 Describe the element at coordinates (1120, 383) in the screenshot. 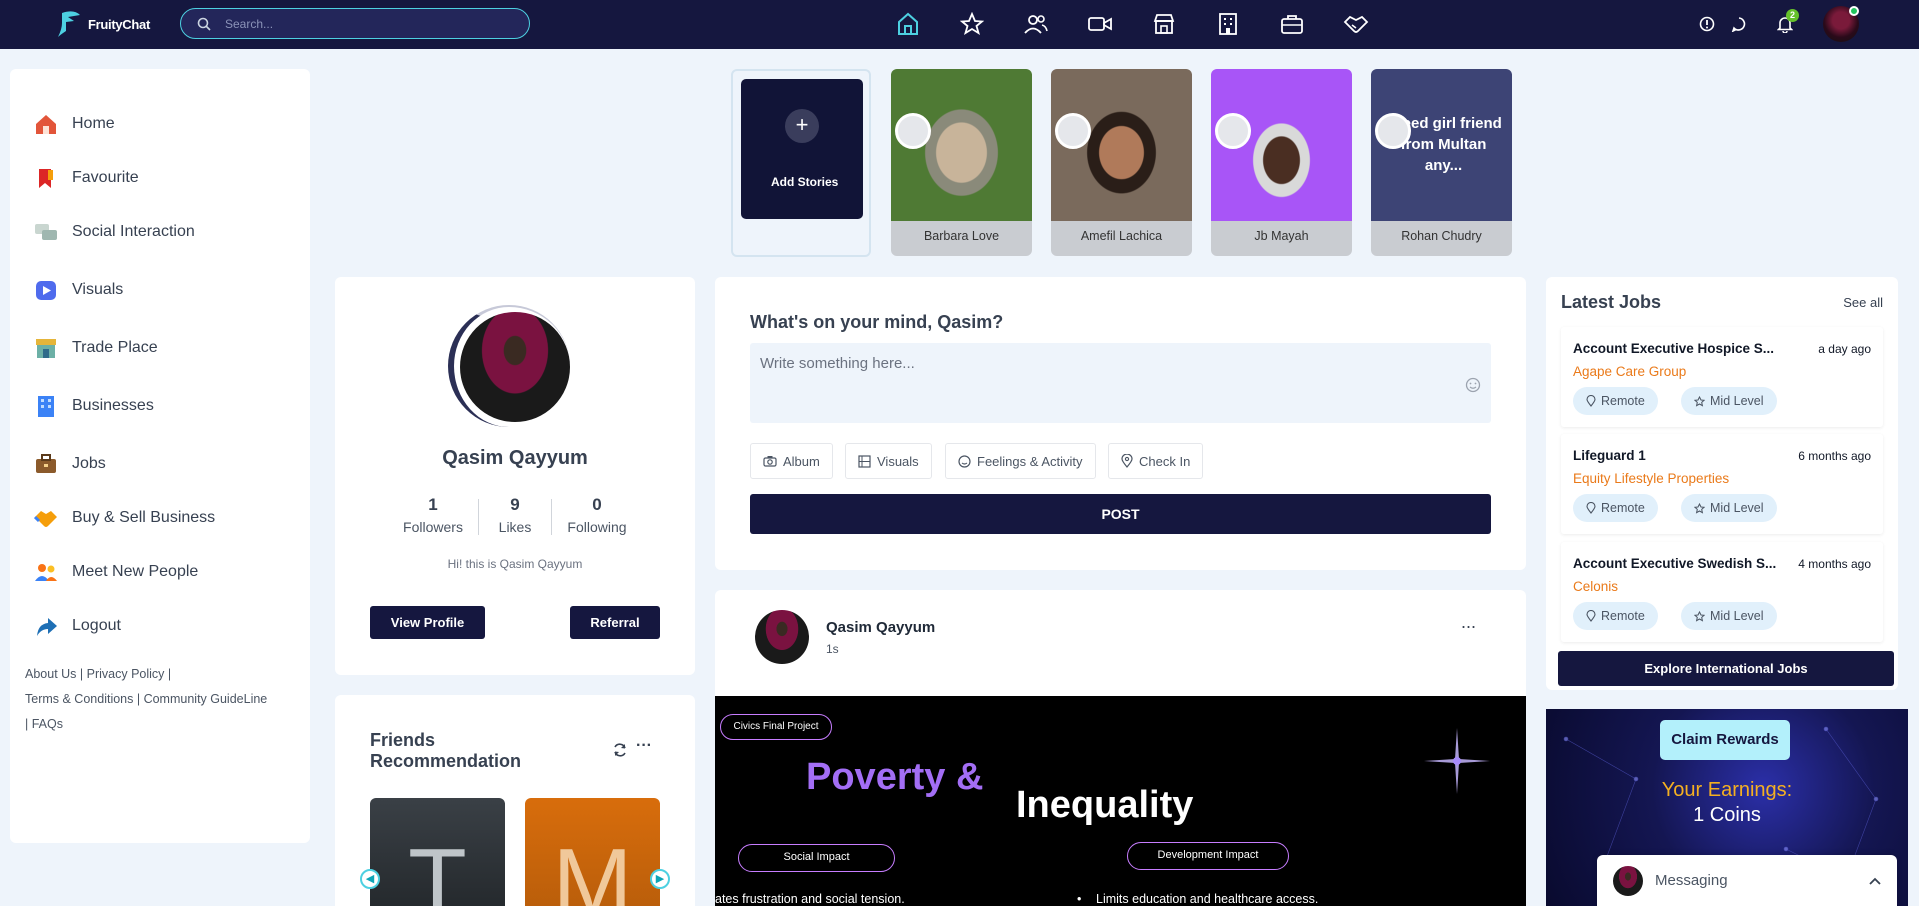

I see `post-text-input` at that location.